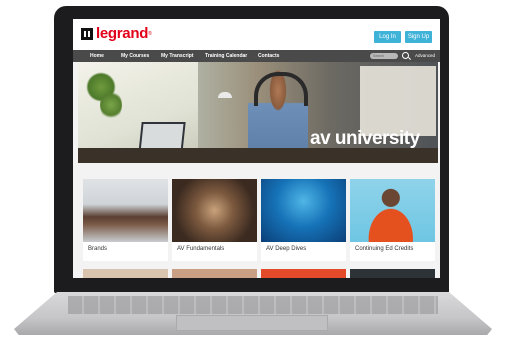  I want to click on card-label: AV Deep Dives, so click(286, 249).